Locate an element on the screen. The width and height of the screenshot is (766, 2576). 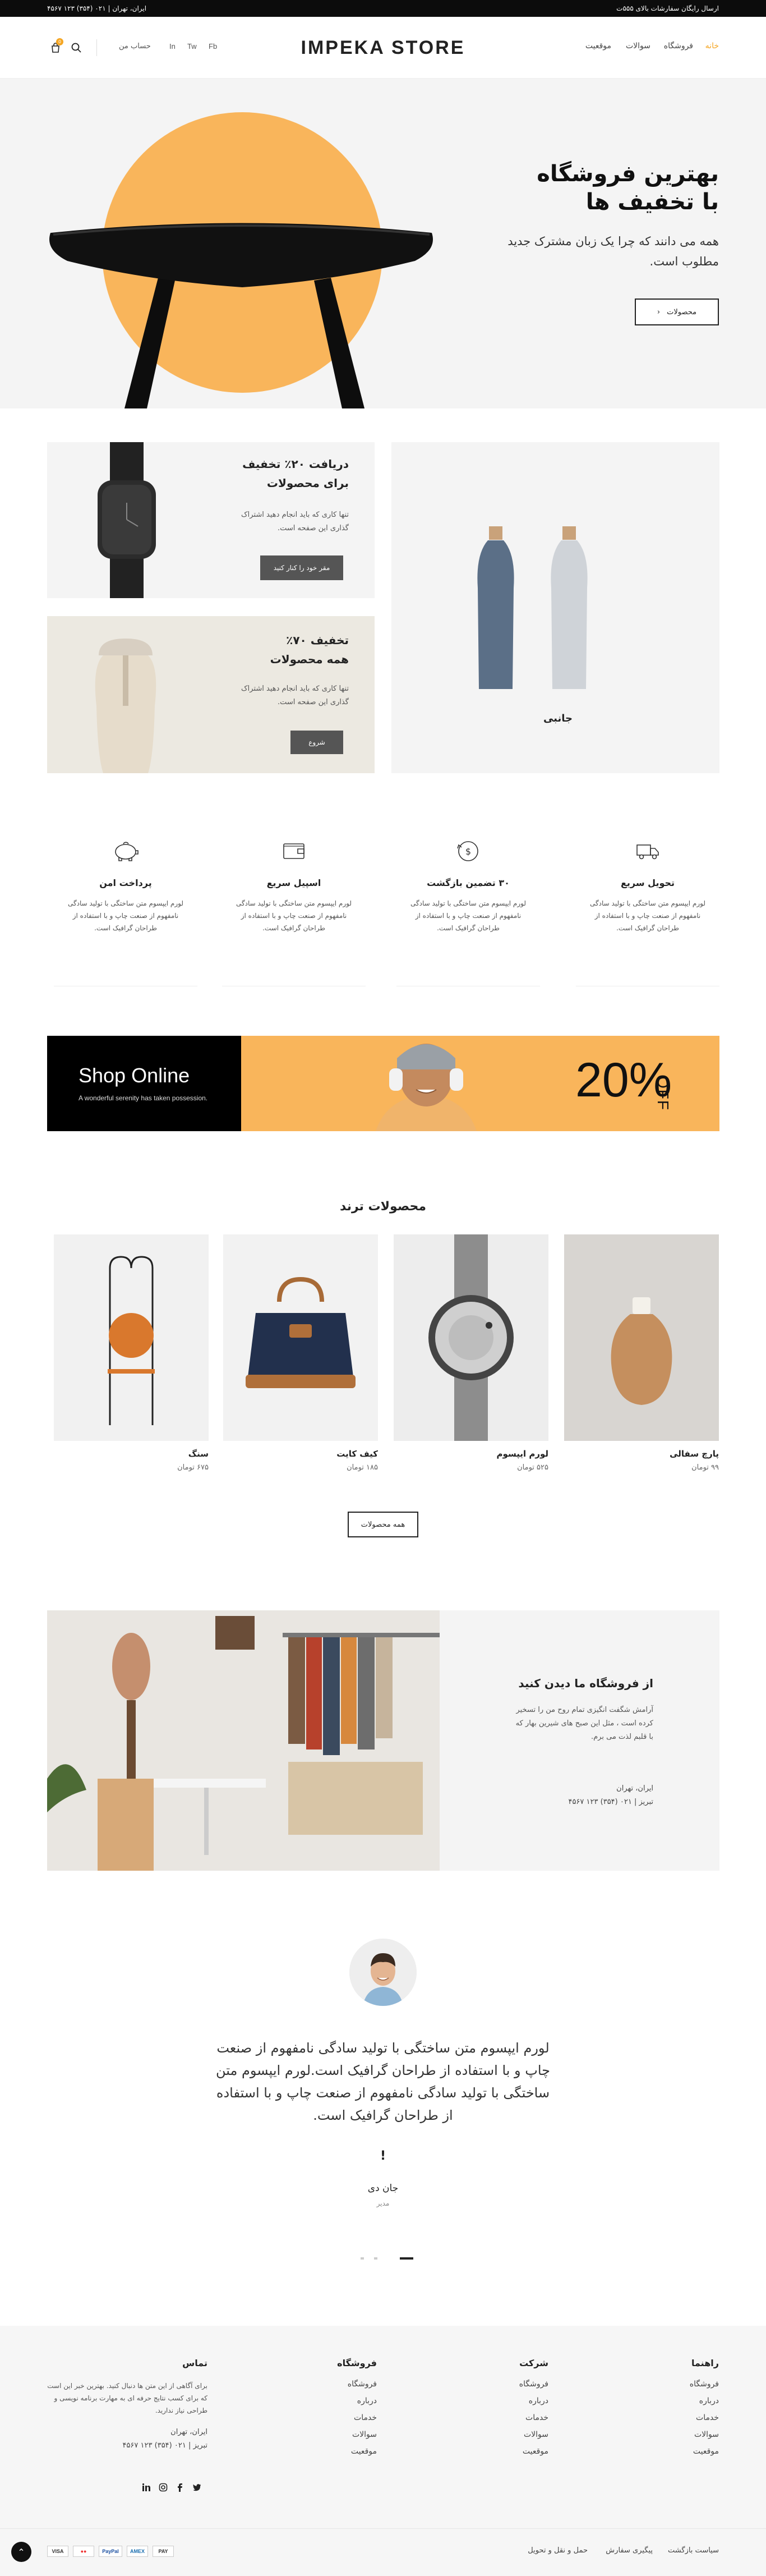
feature-title: تحویل سریع is located at coordinates (647, 883).